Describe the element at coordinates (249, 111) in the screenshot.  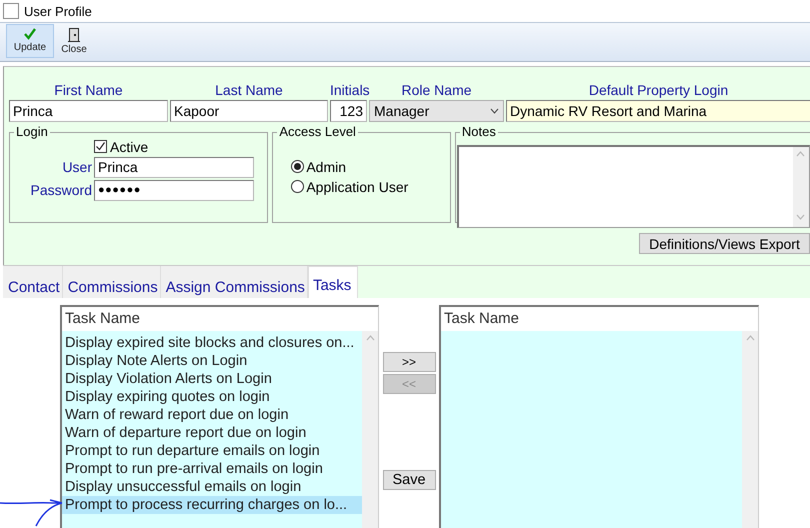
I see `input-field: Kapoor` at that location.